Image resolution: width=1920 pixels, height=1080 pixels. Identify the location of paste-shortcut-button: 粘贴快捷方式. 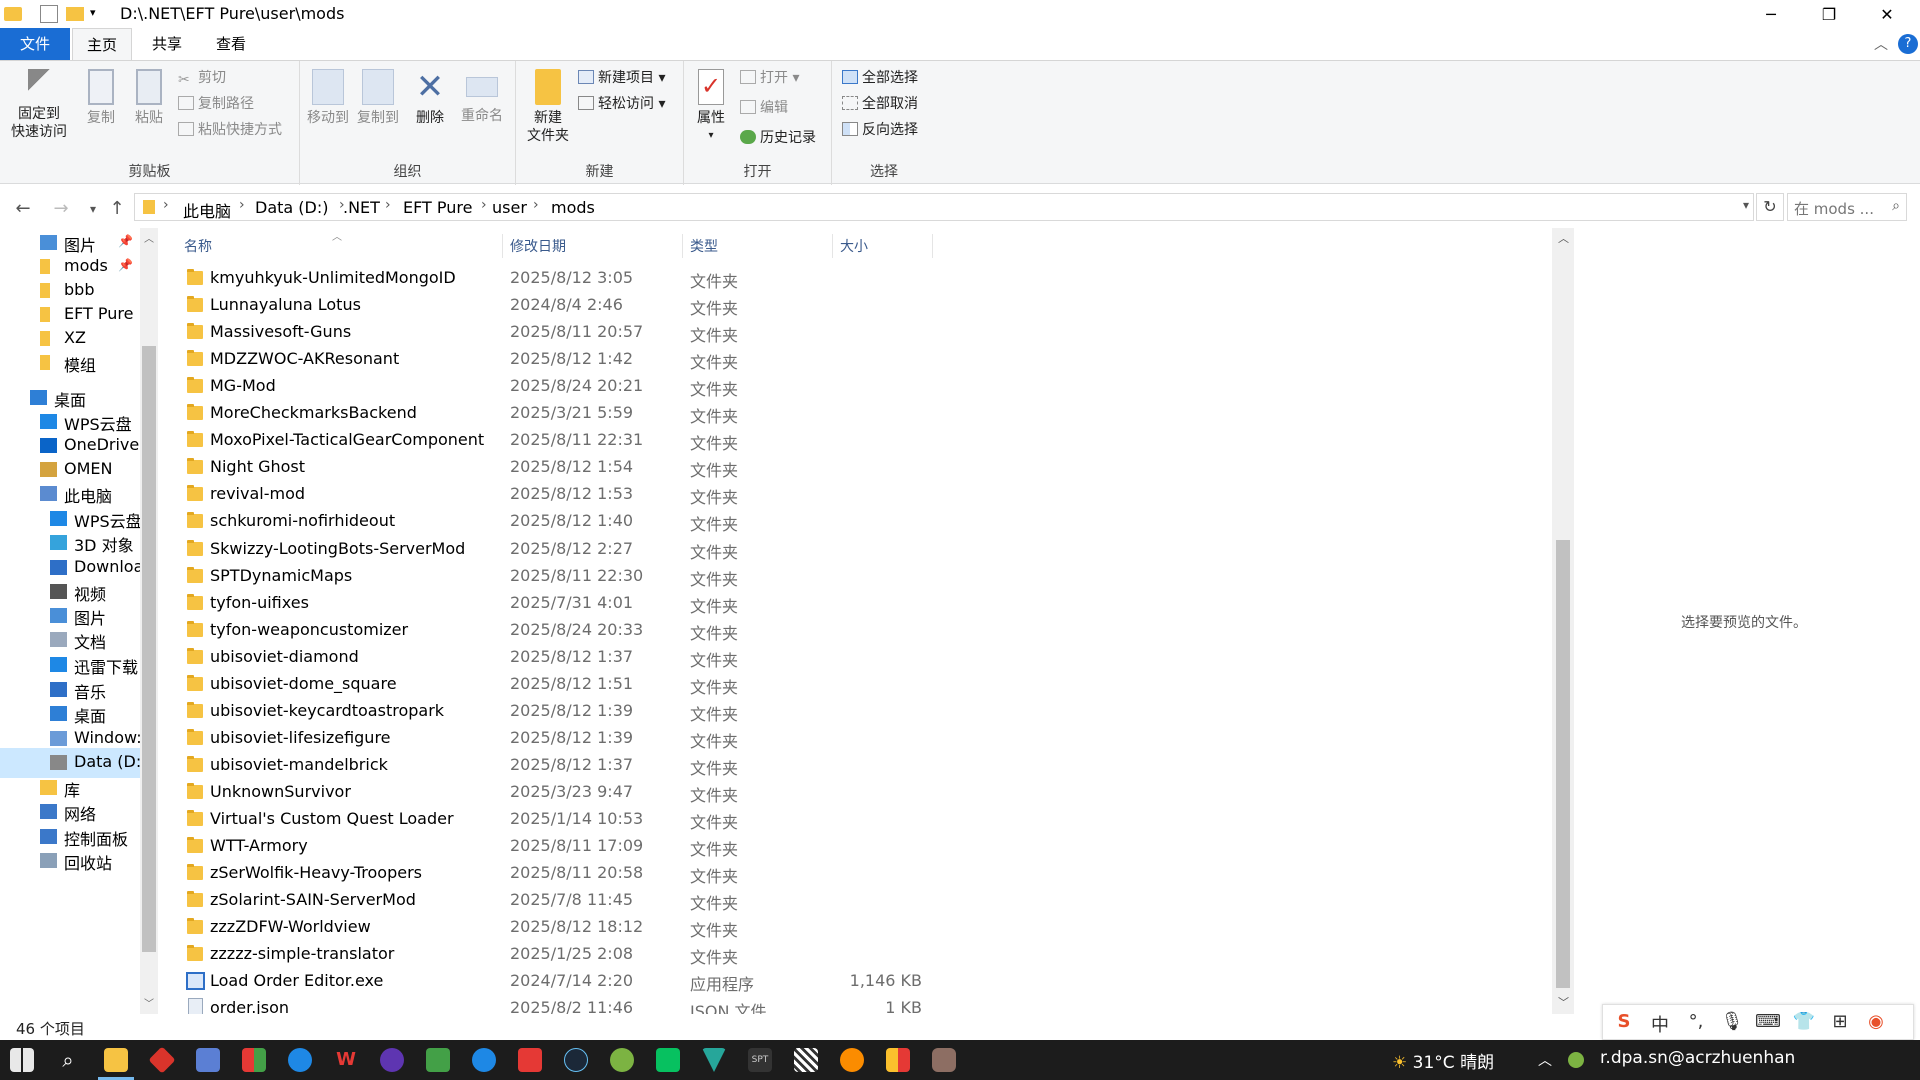
(230, 130).